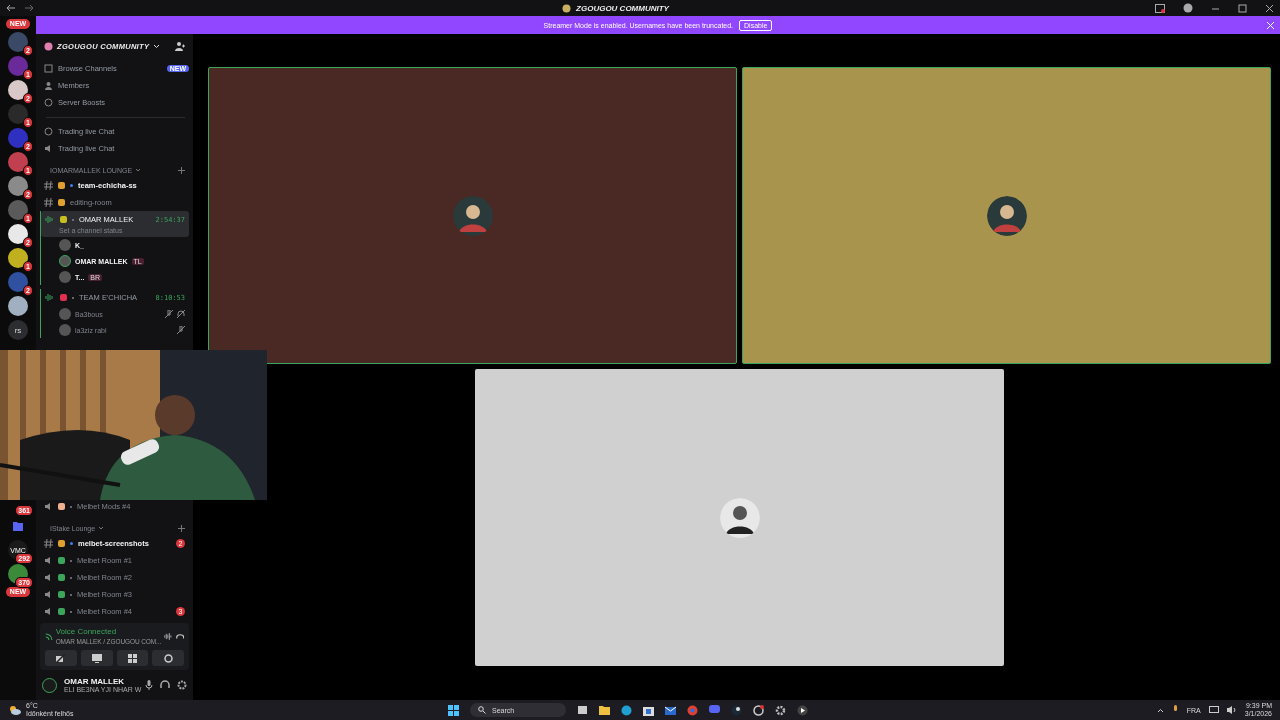 This screenshot has width=1280, height=720. What do you see at coordinates (11, 8) in the screenshot?
I see `back-arrow-icon` at bounding box center [11, 8].